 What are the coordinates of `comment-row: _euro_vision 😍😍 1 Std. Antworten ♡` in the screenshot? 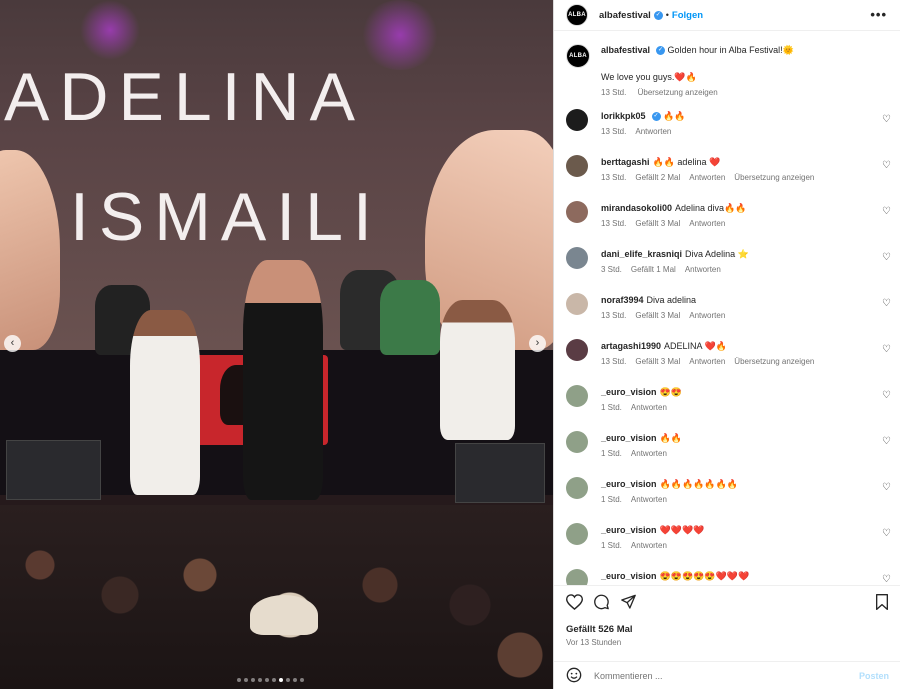 It's located at (728, 405).